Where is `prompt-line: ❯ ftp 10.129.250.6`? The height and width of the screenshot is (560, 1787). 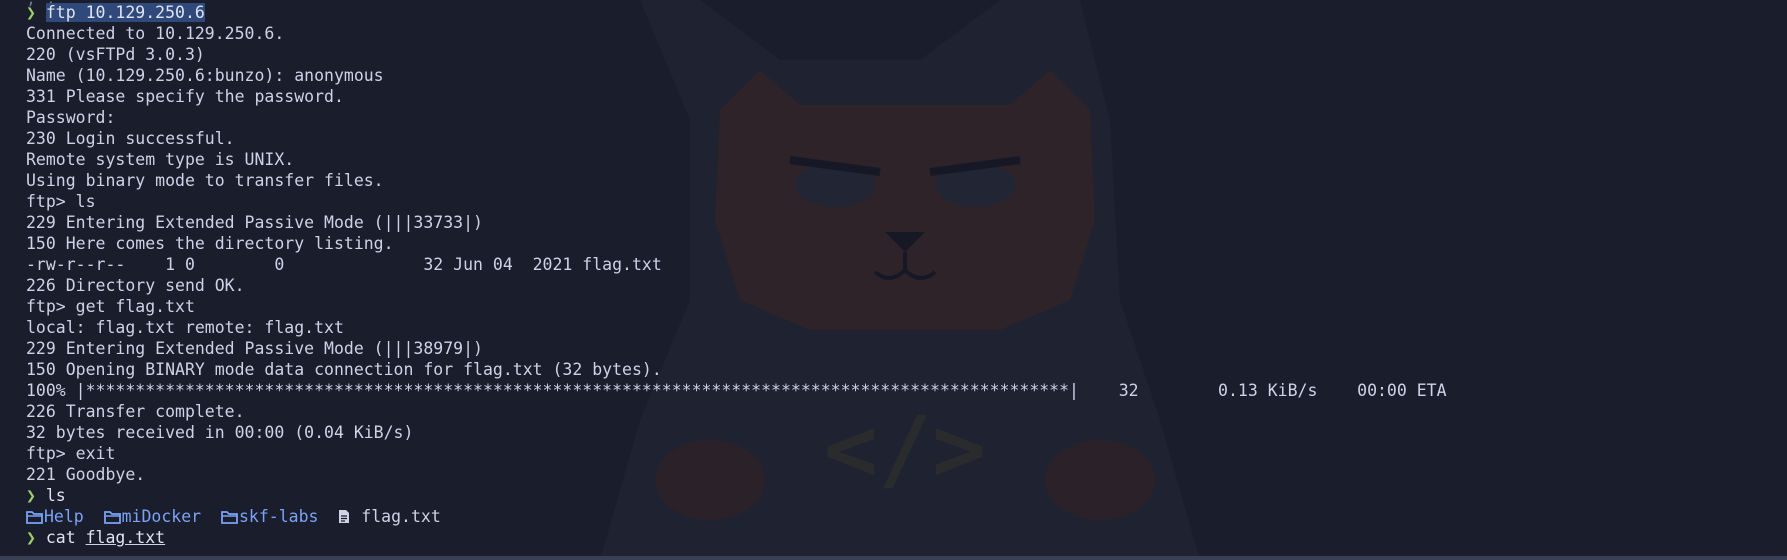
prompt-line: ❯ ftp 10.129.250.6 is located at coordinates (115, 12).